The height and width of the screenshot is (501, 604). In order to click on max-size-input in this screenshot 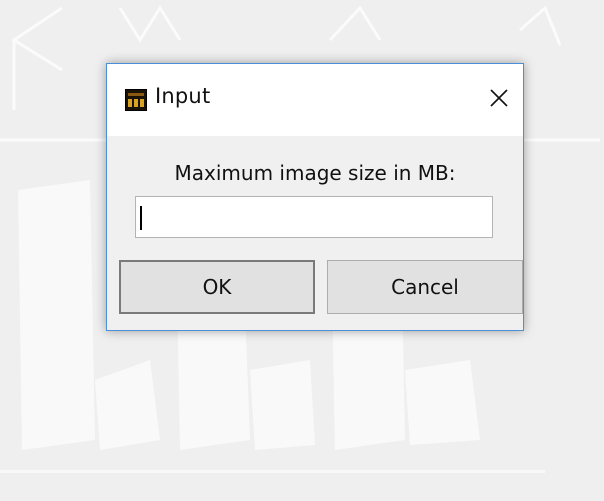, I will do `click(314, 217)`.